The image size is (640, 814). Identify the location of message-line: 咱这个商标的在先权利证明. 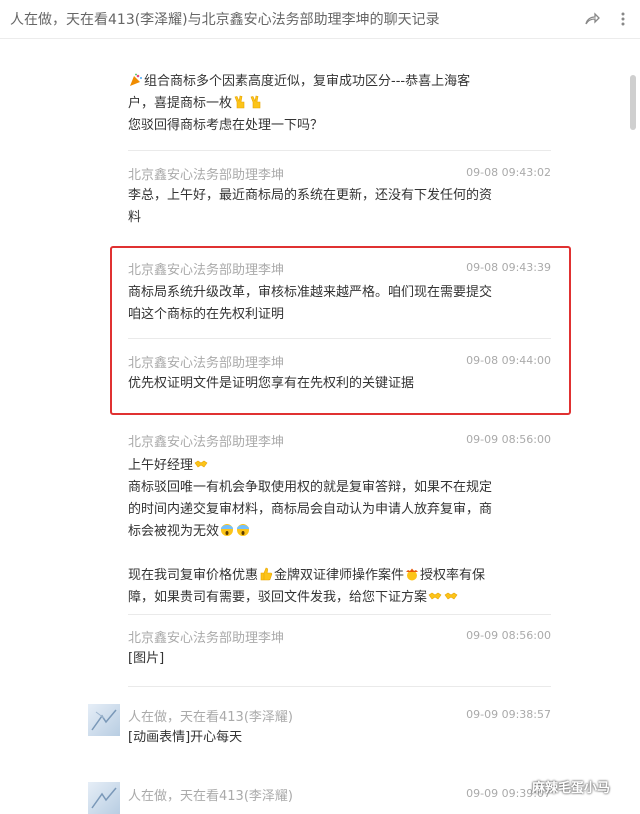
(206, 314).